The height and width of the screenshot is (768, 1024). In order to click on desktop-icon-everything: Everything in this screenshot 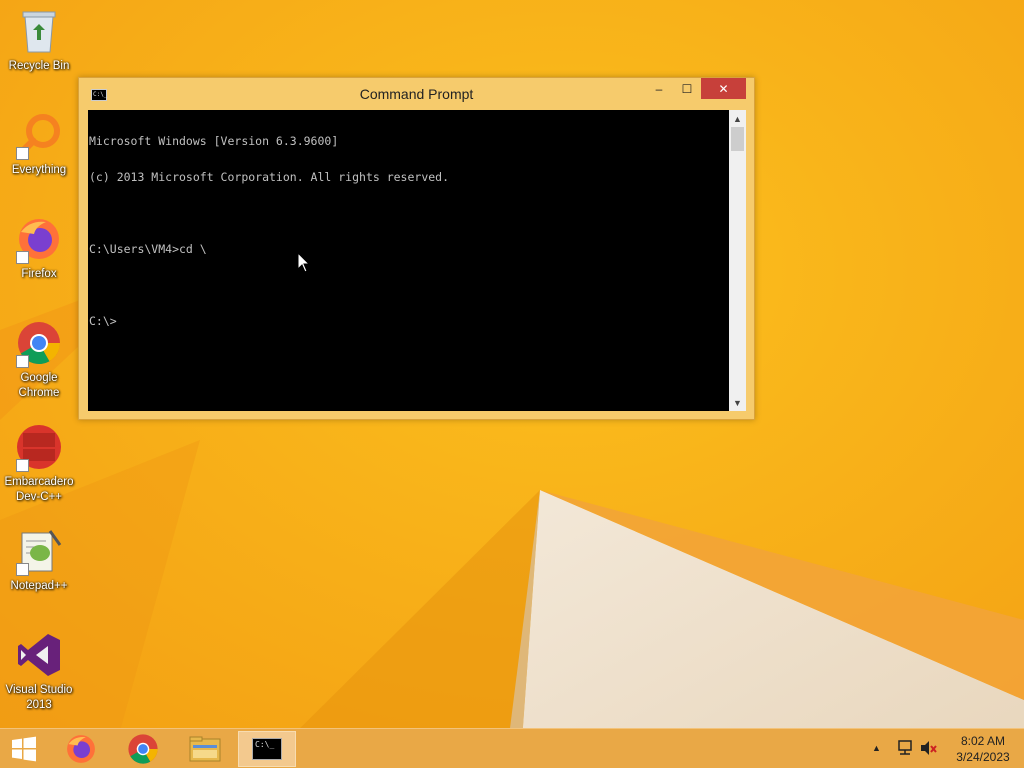, I will do `click(39, 144)`.